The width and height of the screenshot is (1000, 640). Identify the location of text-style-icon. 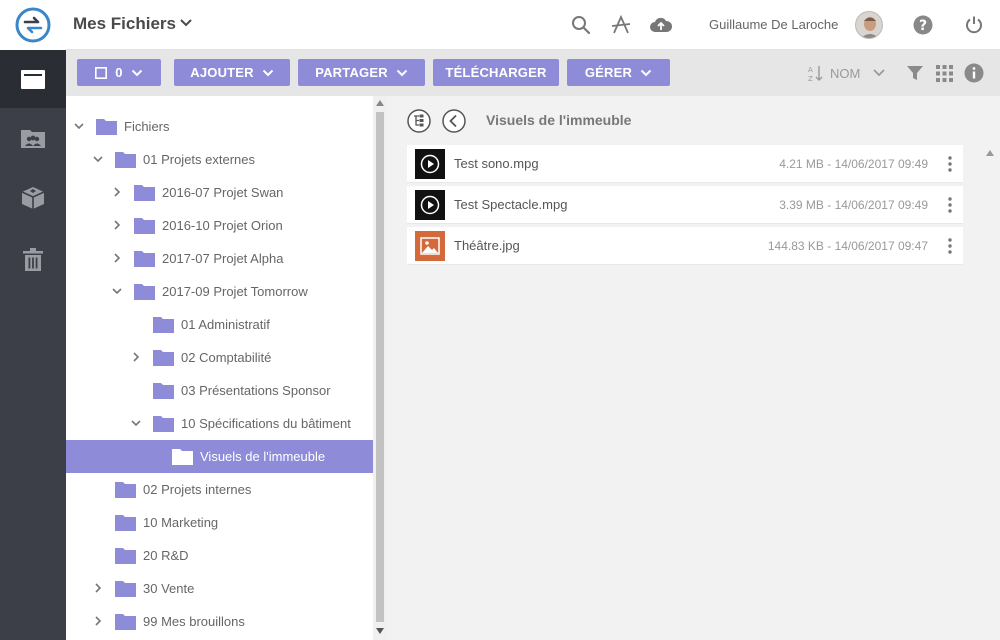
(621, 25).